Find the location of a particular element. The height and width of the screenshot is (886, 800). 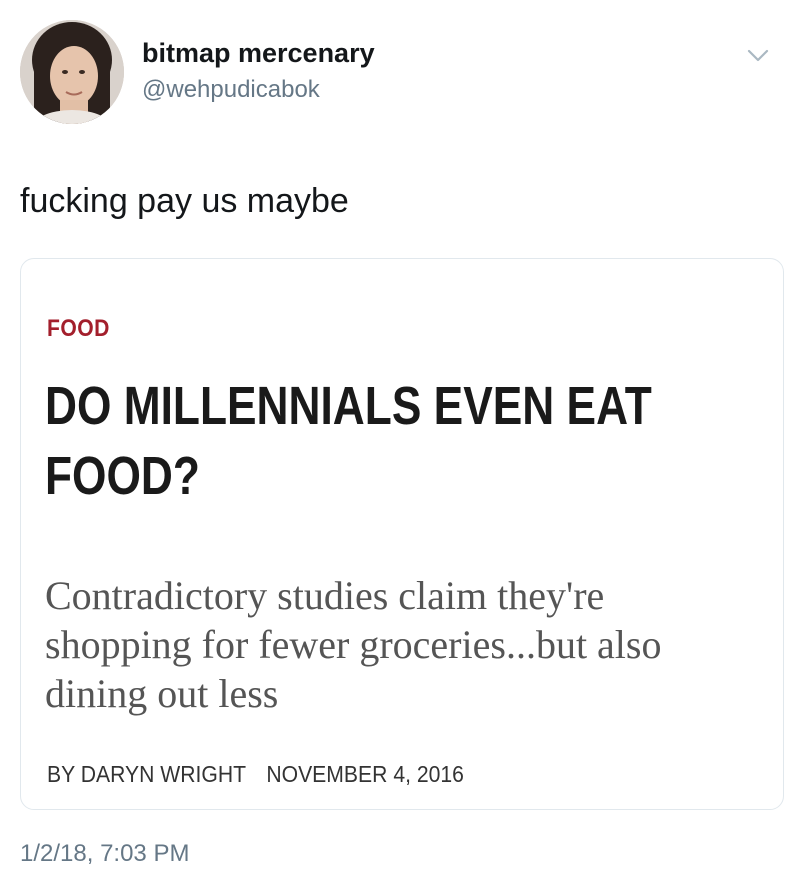

card-byline: BY DARYN WRIGHT is located at coordinates (147, 774).